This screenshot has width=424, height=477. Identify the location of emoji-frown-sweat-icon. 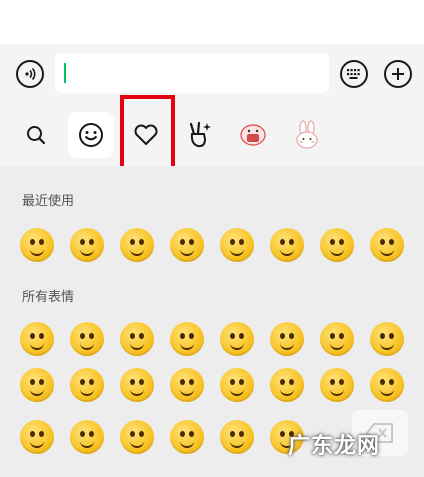
(87, 385).